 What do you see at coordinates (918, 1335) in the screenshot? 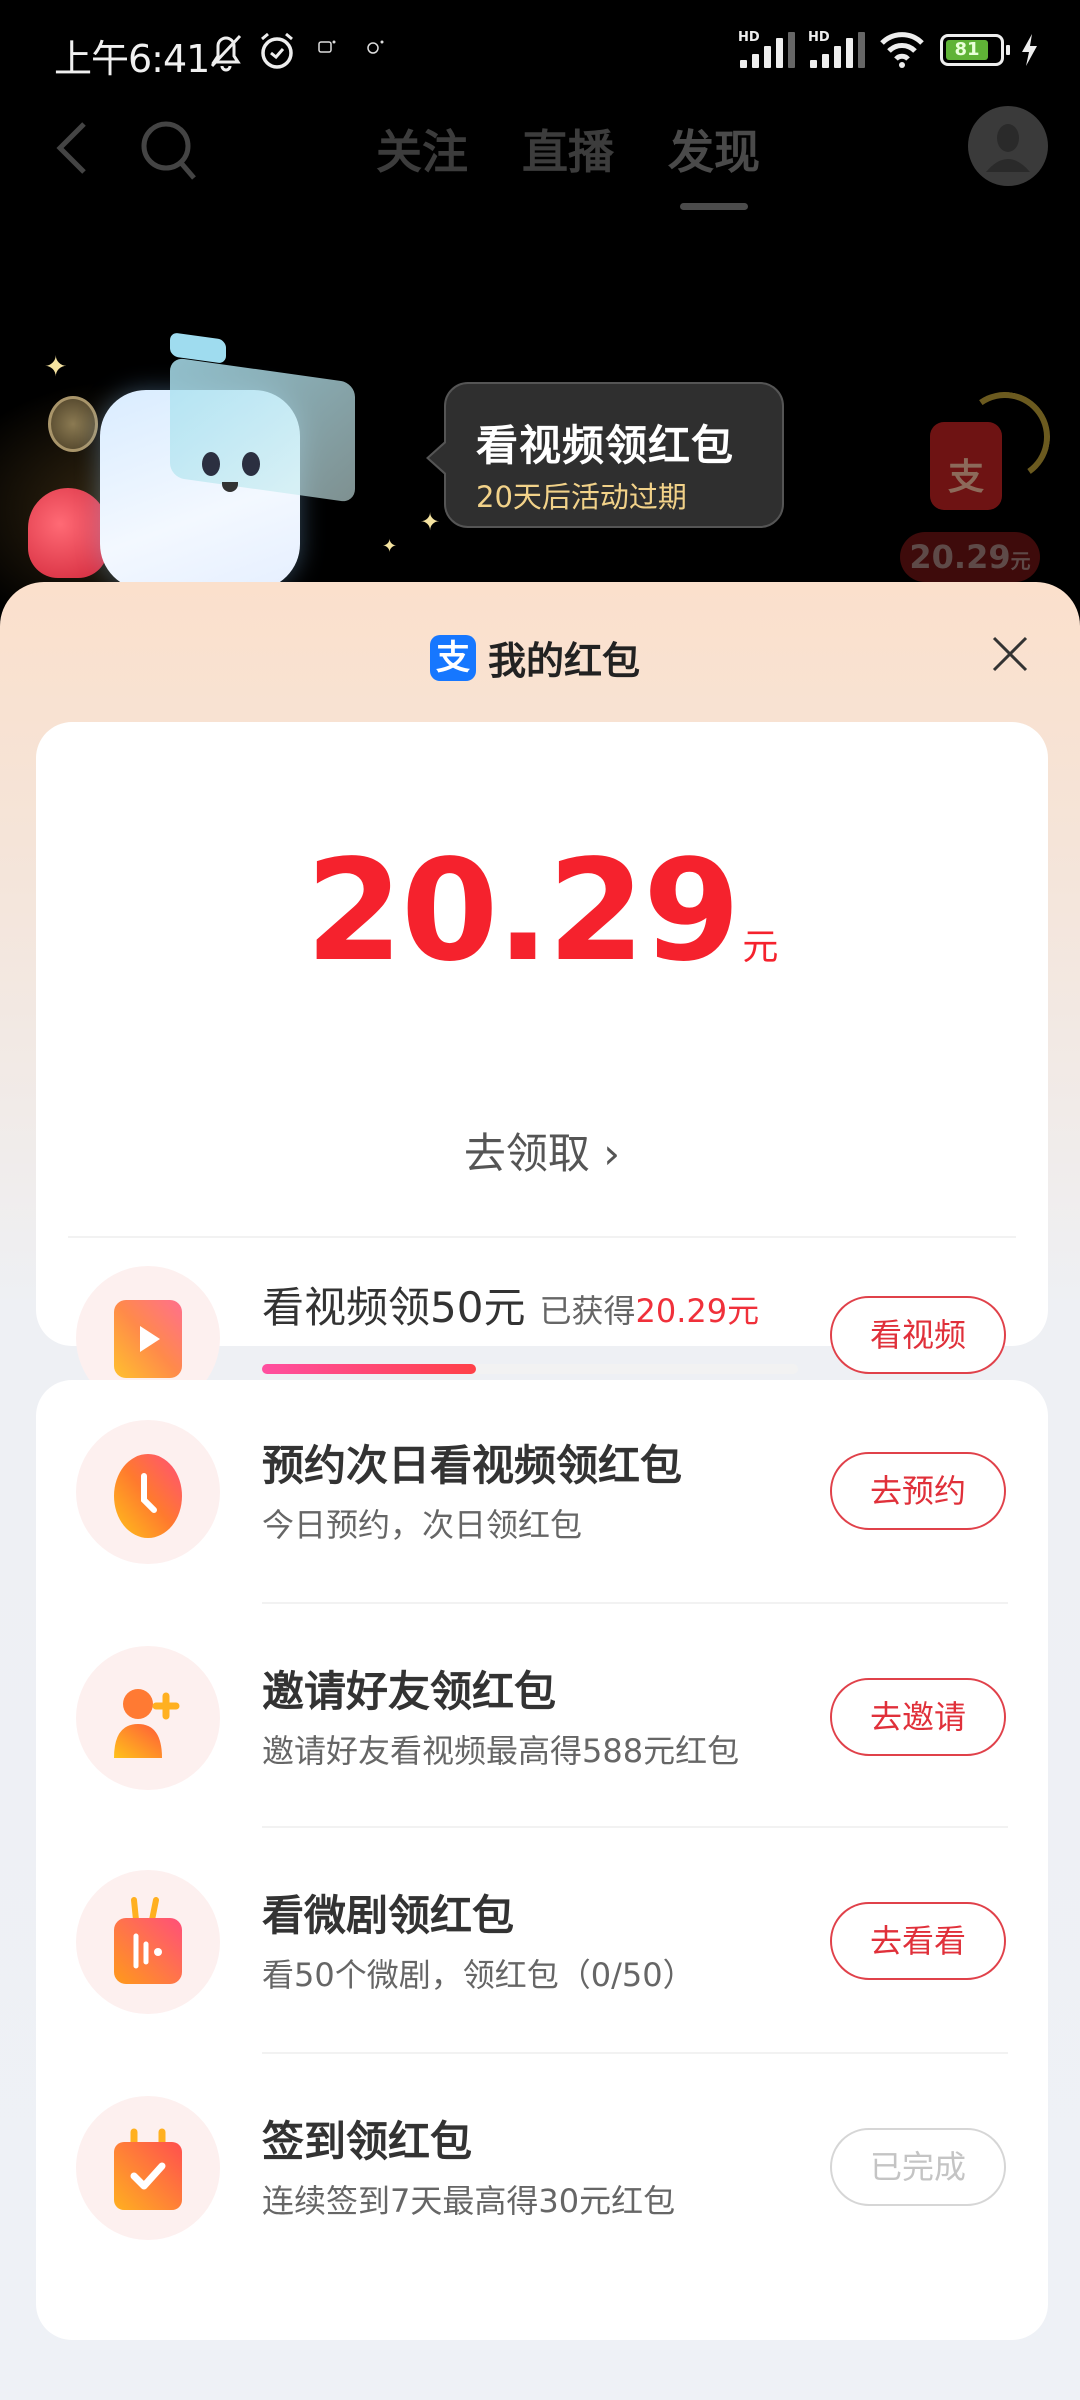
I see `watch-video-button: 看视频` at bounding box center [918, 1335].